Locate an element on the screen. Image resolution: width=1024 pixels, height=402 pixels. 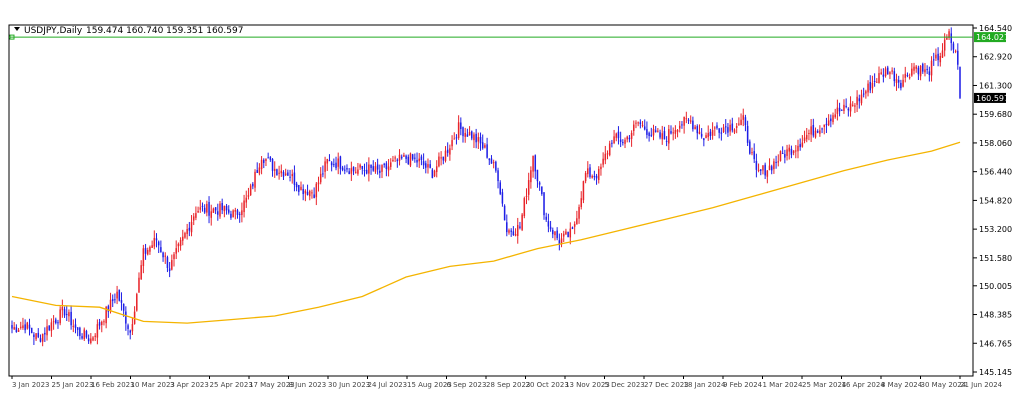
x-tick-label: 25 Apr 2023 is located at coordinates (231, 385).